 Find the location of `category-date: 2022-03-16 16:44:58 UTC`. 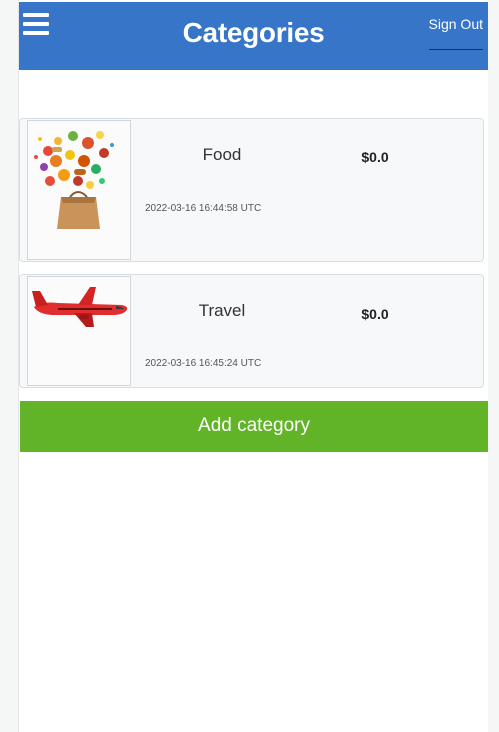

category-date: 2022-03-16 16:44:58 UTC is located at coordinates (203, 208).